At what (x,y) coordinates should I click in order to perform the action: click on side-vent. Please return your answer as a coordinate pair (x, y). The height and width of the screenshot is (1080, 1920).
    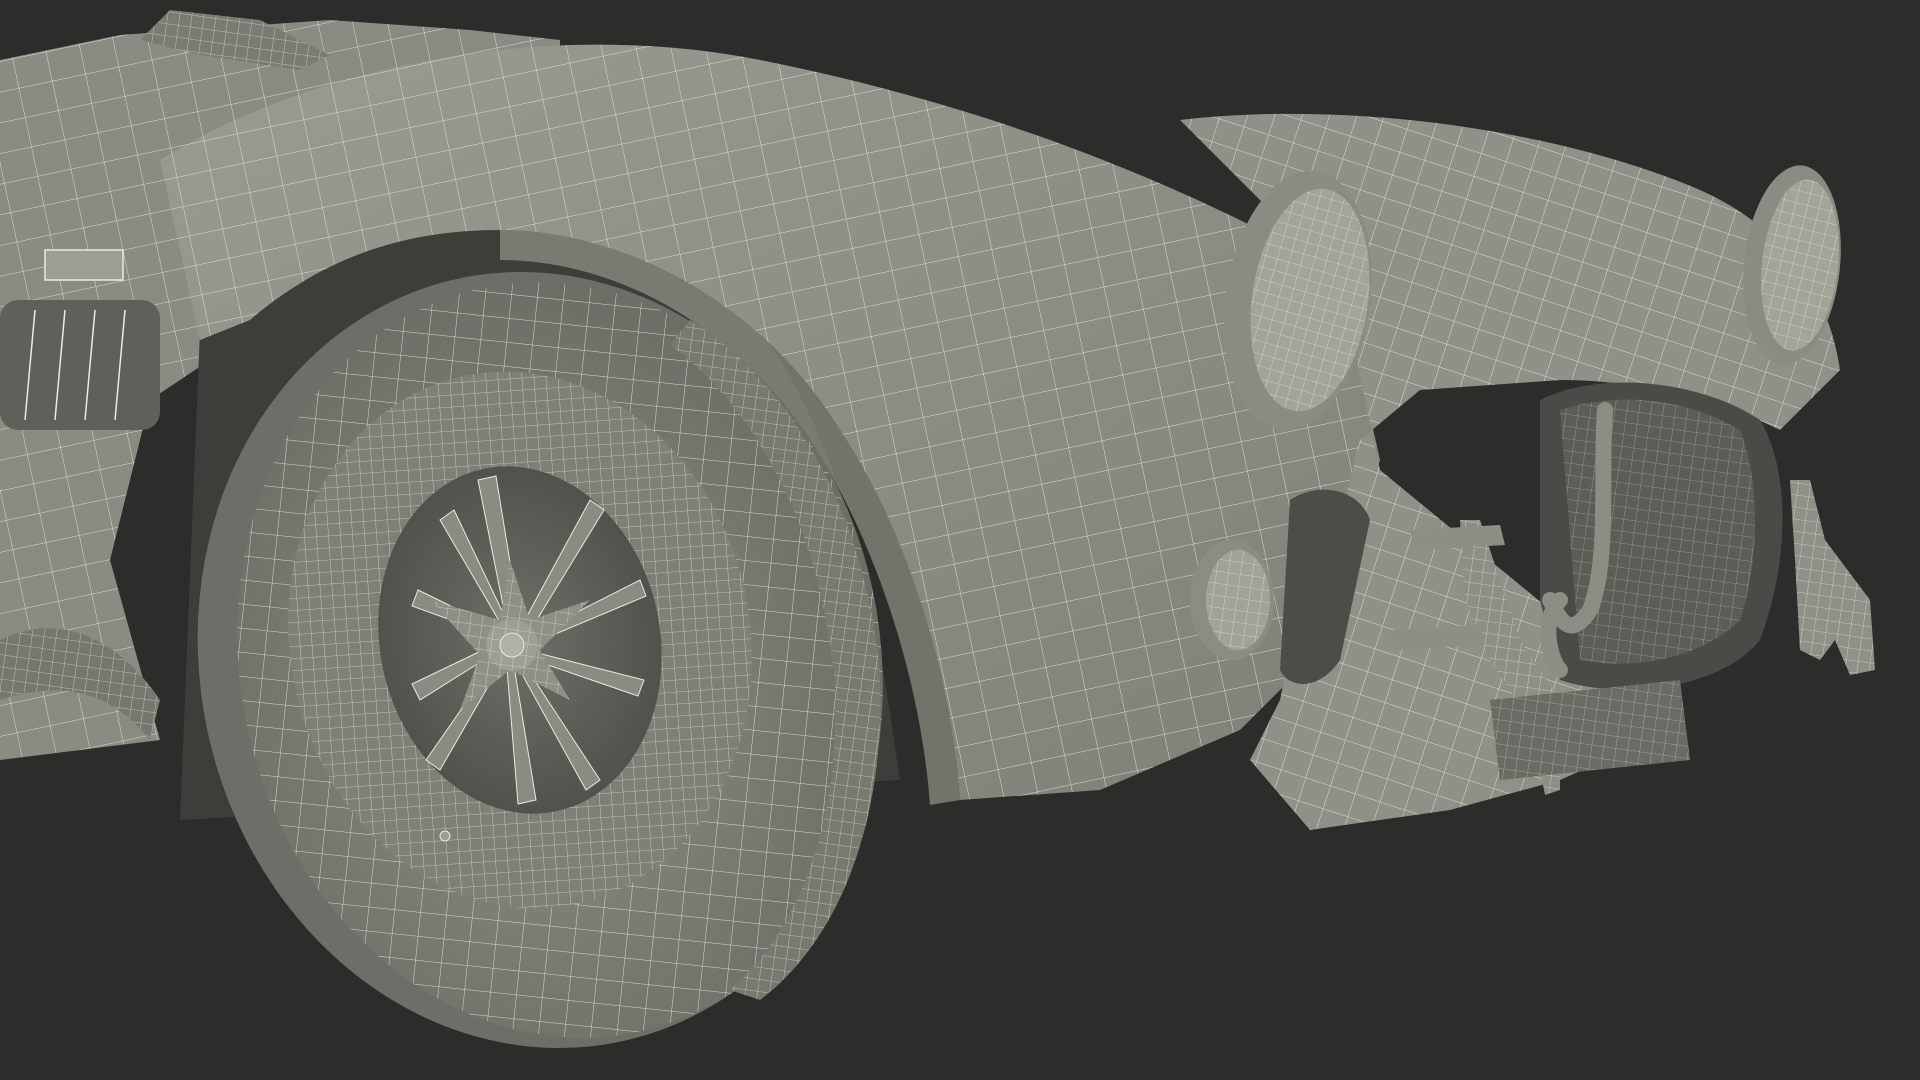
    Looking at the image, I should click on (80, 365).